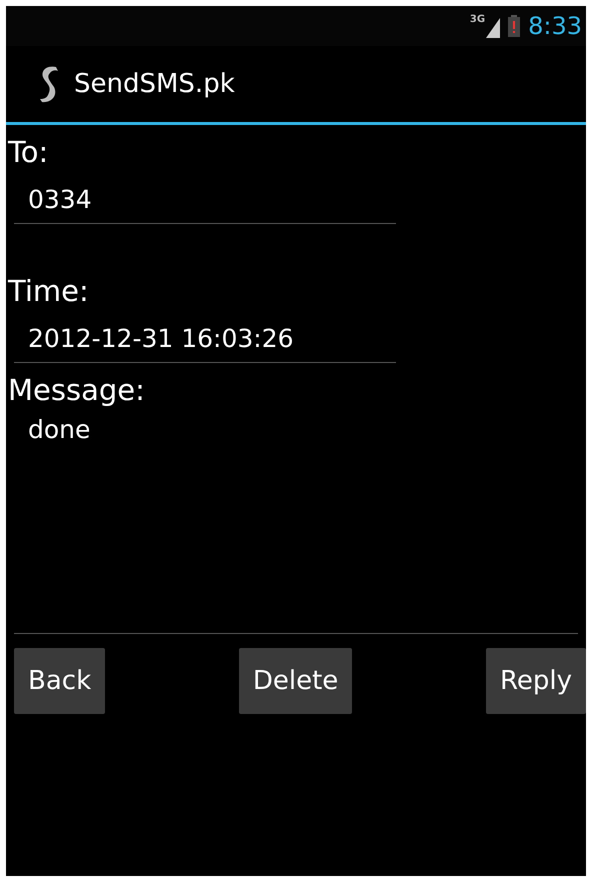 Image resolution: width=590 pixels, height=882 pixels. What do you see at coordinates (514, 26) in the screenshot?
I see `battery-icon` at bounding box center [514, 26].